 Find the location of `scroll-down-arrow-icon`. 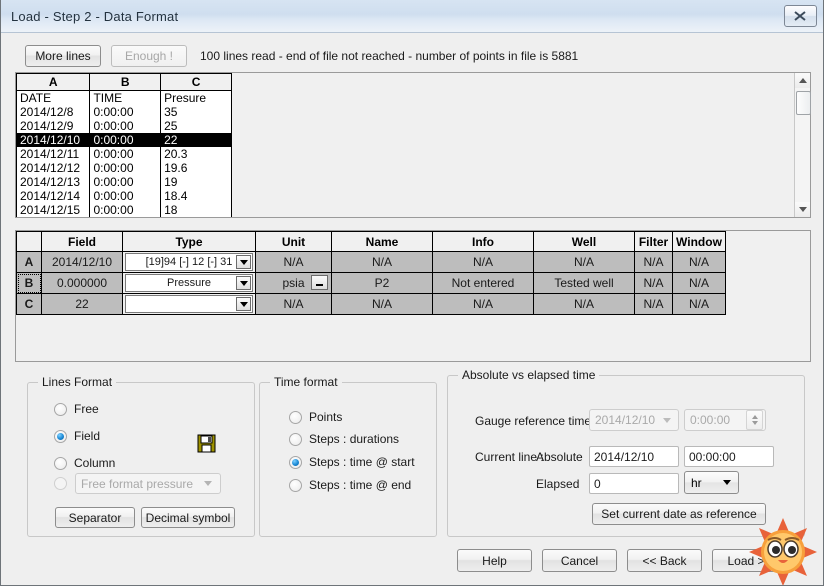

scroll-down-arrow-icon is located at coordinates (802, 209).